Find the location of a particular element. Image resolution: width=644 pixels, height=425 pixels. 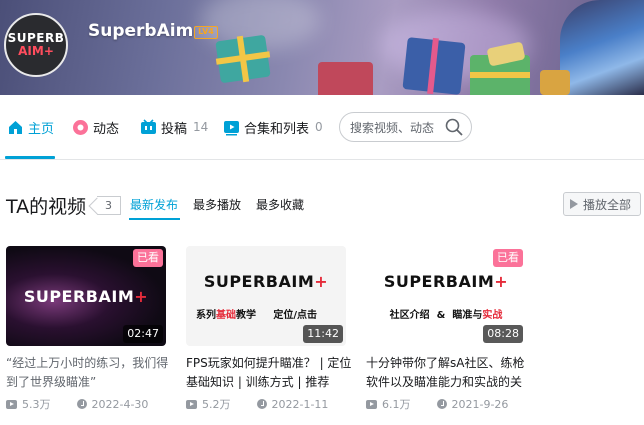

active-tab-indicator is located at coordinates (30, 157).